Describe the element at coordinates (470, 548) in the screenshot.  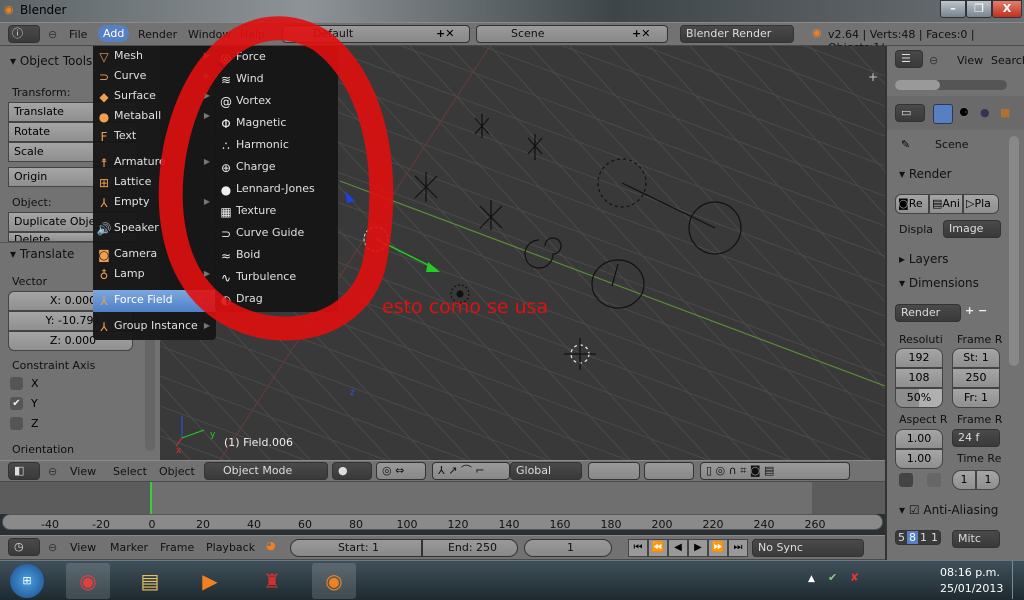
I see `end-frame-field: End: 250` at that location.